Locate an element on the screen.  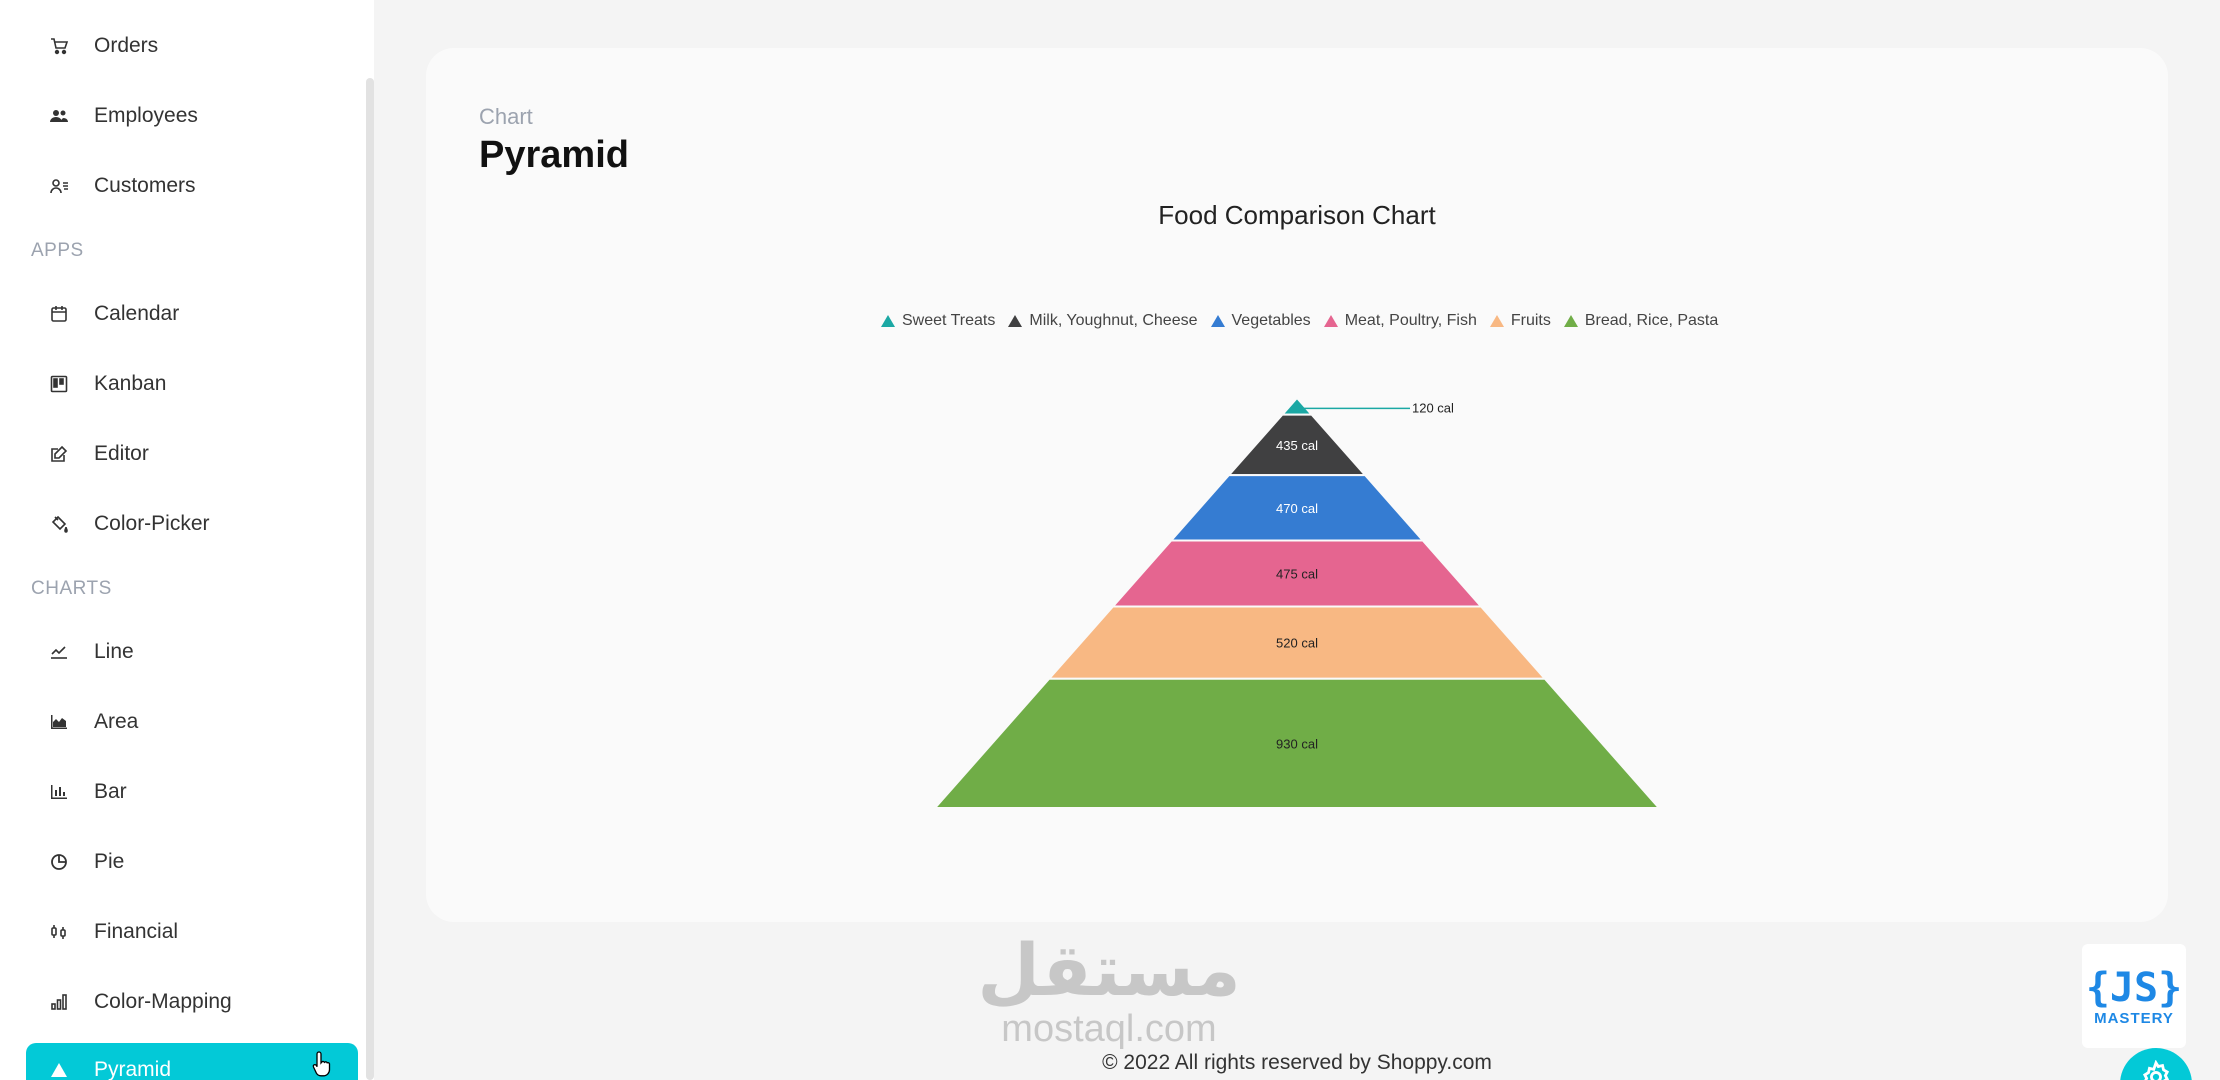
logo-js-text: {JS} is located at coordinates (2134, 987).